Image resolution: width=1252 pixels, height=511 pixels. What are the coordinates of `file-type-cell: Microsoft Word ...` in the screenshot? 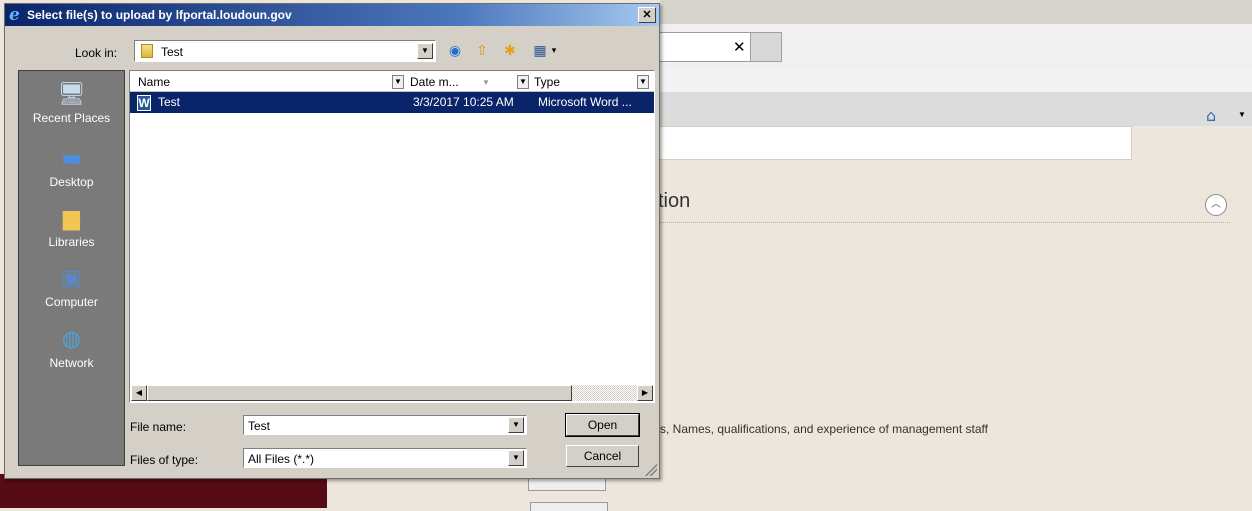 It's located at (585, 102).